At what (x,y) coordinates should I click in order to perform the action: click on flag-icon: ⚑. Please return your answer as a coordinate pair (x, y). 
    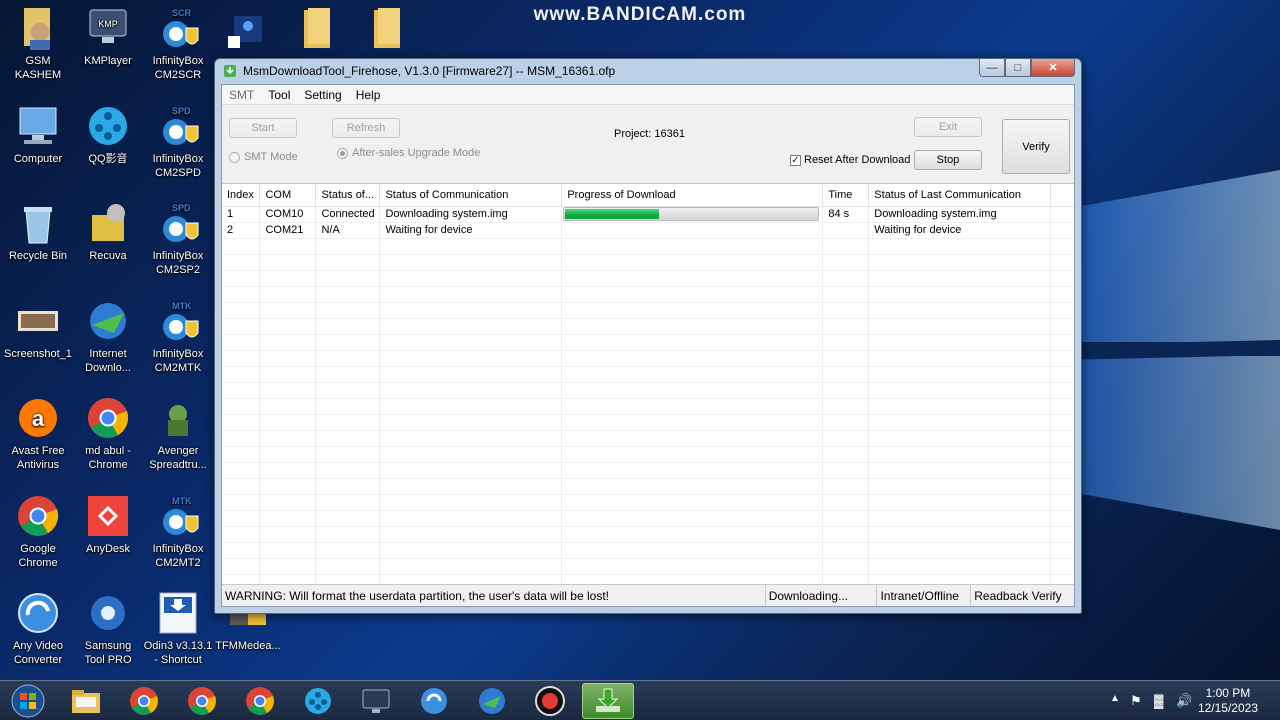
    Looking at the image, I should click on (1136, 701).